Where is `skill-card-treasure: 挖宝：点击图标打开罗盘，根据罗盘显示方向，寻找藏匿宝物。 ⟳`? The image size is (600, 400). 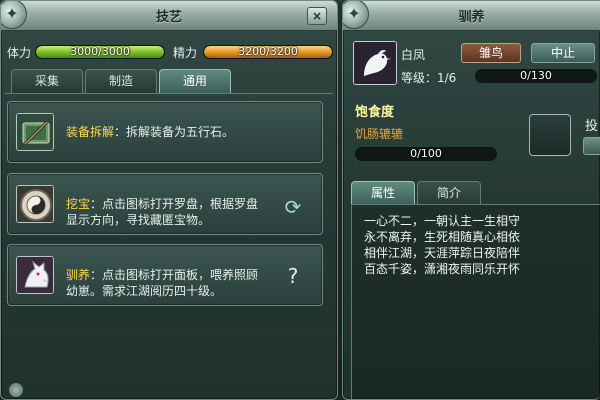
skill-card-treasure: 挖宝：点击图标打开罗盘，根据罗盘显示方向，寻找藏匿宝物。 ⟳ is located at coordinates (165, 204).